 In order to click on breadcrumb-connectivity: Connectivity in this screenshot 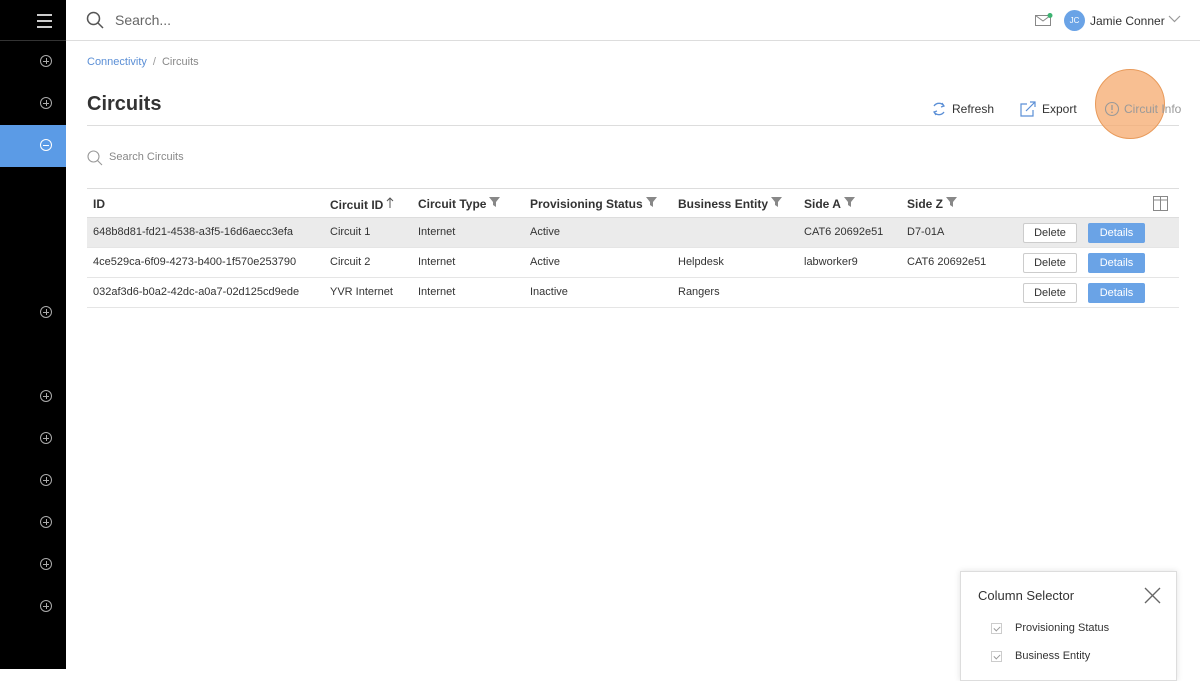, I will do `click(117, 62)`.